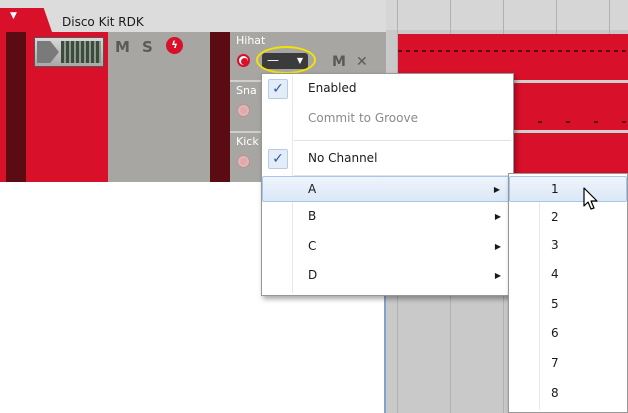  Describe the element at coordinates (362, 62) in the screenshot. I see `lane-close-button: ✕` at that location.